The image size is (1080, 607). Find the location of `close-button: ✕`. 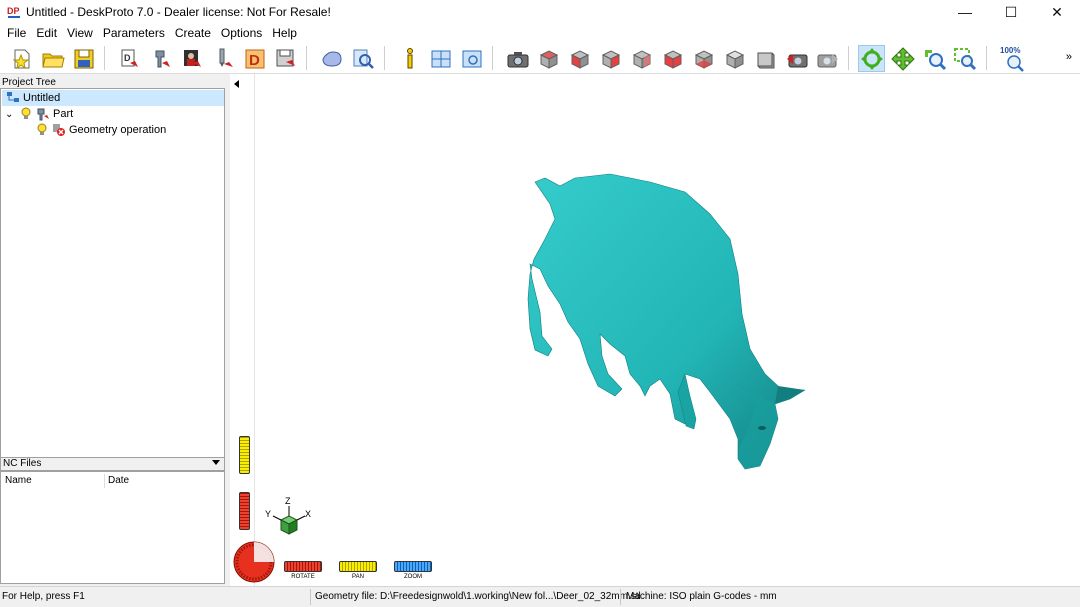

close-button: ✕ is located at coordinates (1057, 12).